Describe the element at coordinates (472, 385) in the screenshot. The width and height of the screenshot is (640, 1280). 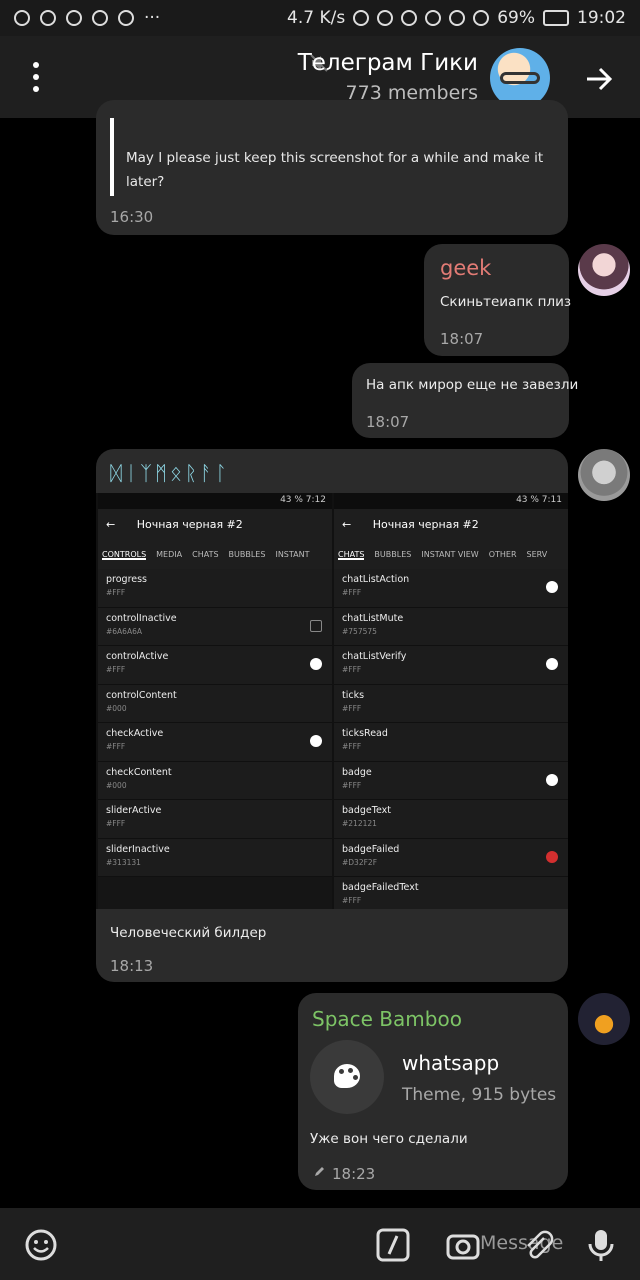
I see `message-text: На апк мирор еще не завезли` at that location.